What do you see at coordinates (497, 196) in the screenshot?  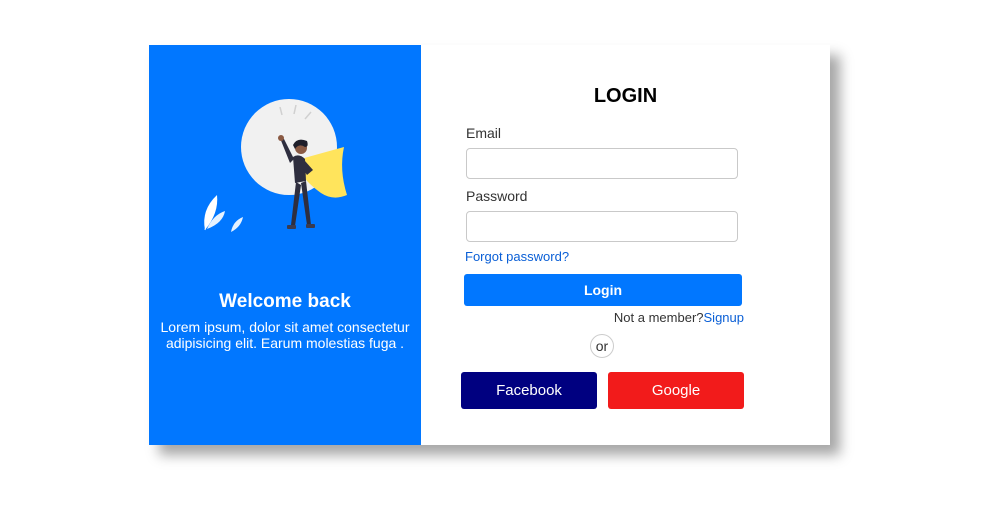 I see `password-label: Password` at bounding box center [497, 196].